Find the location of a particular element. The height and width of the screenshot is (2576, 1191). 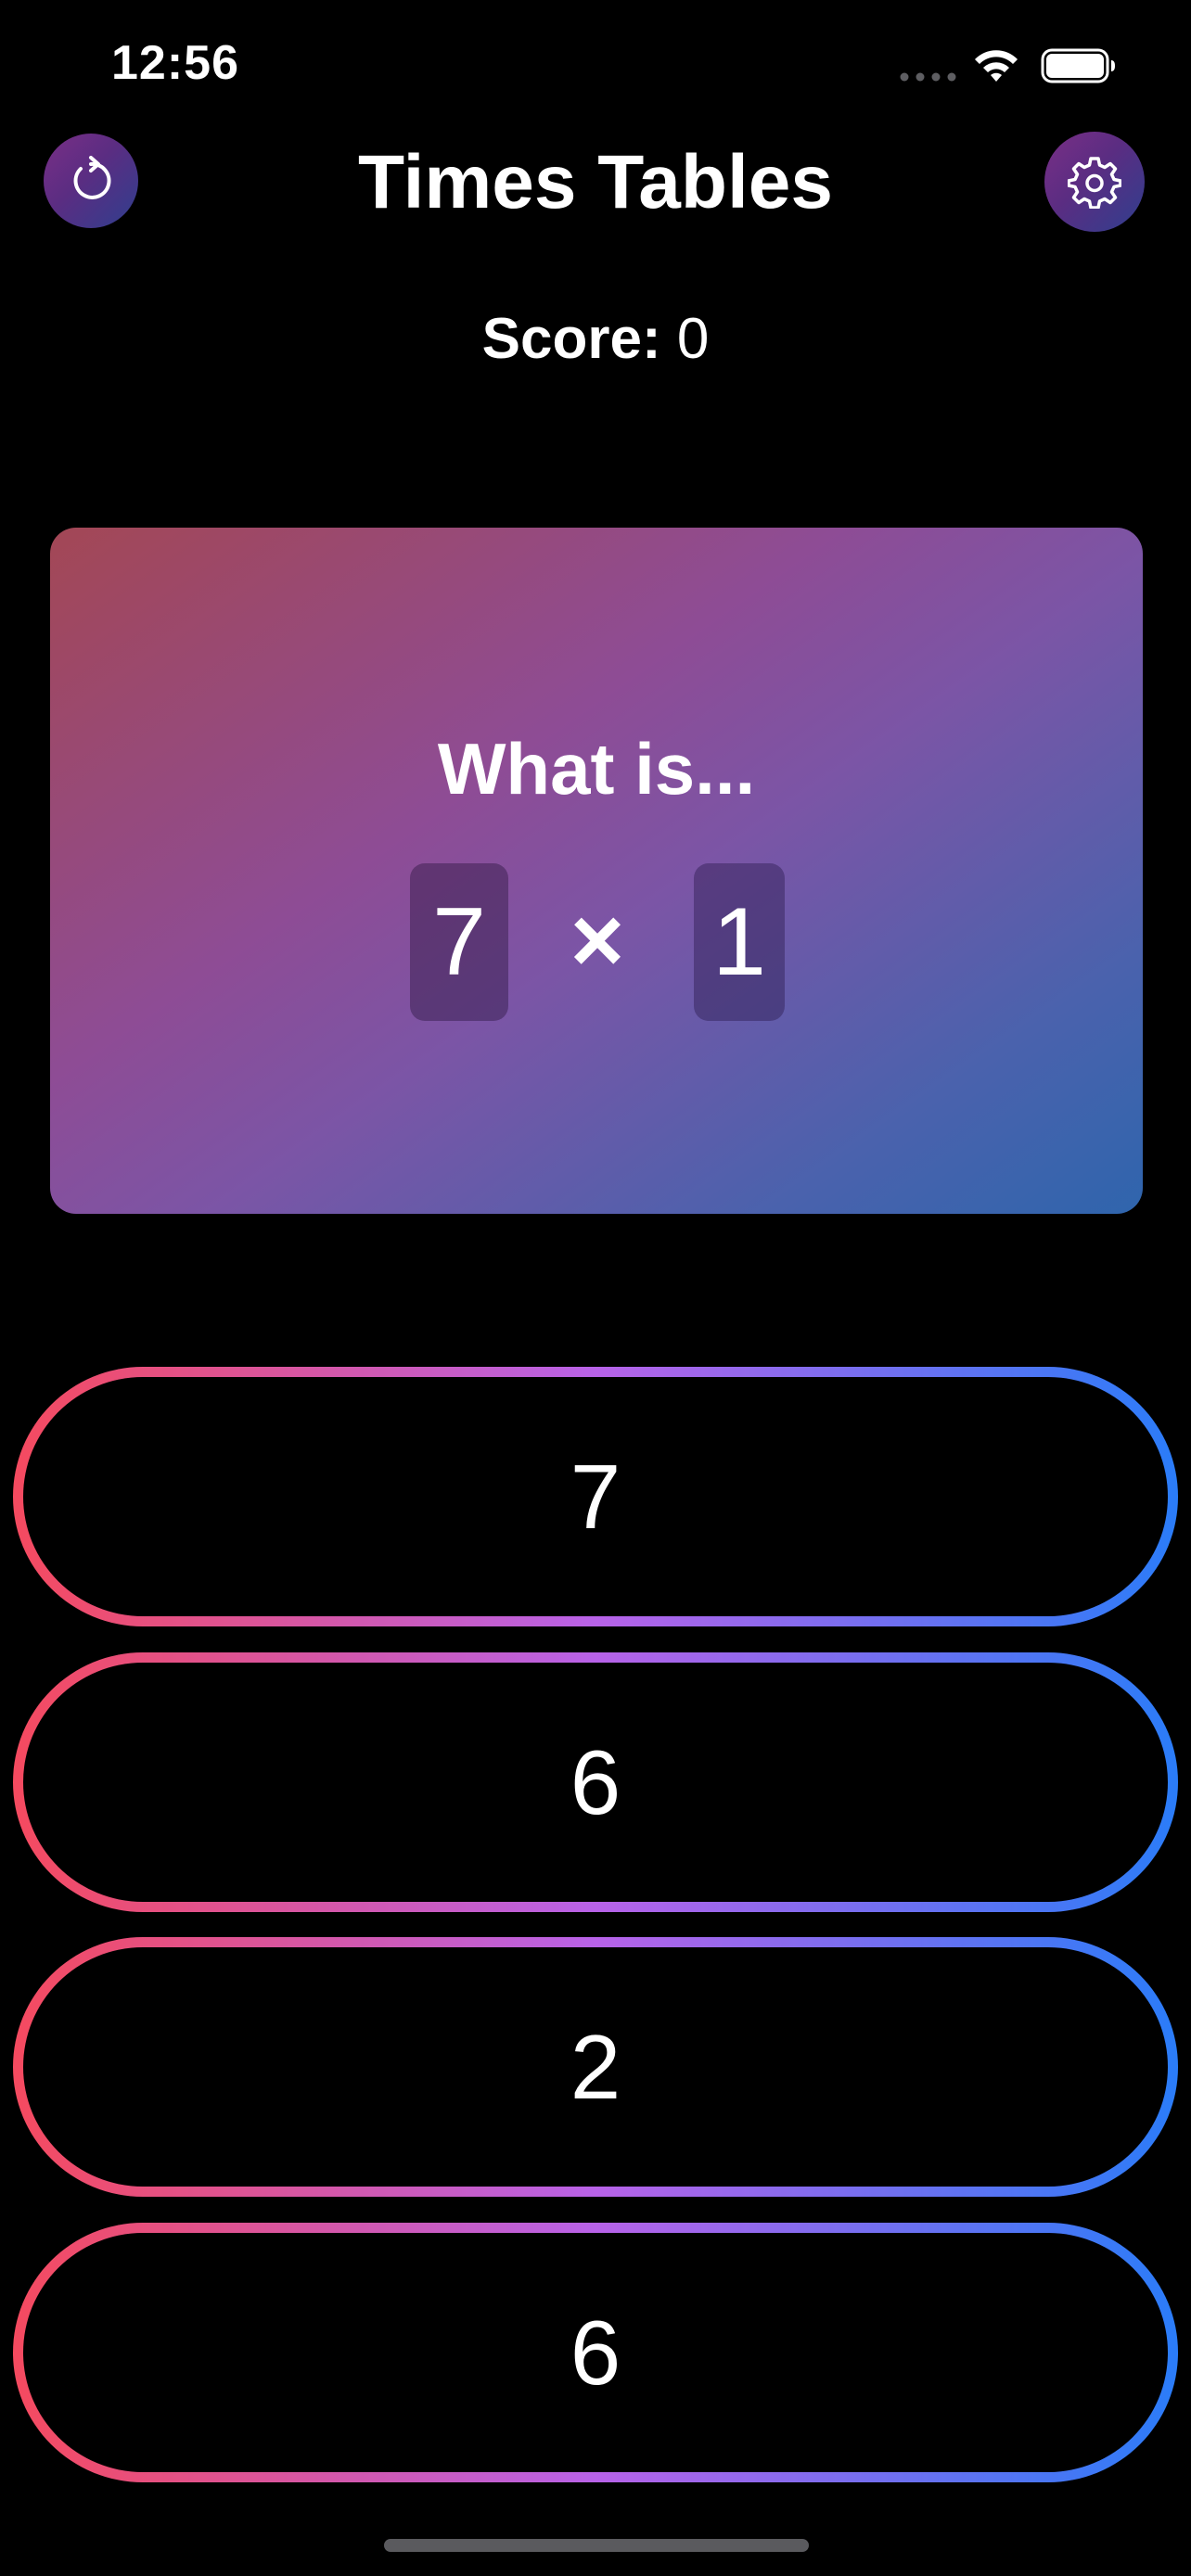

operand-a: 7 is located at coordinates (459, 942).